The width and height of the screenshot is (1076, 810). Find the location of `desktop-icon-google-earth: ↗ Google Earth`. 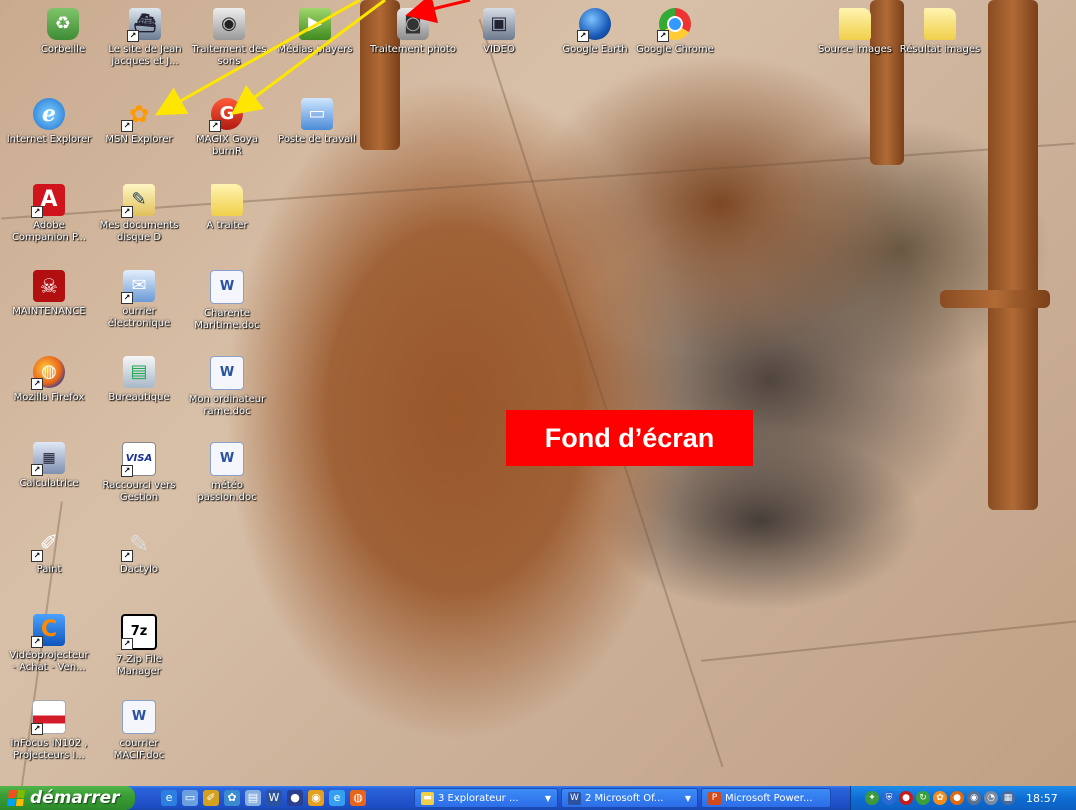

desktop-icon-google-earth: ↗ Google Earth is located at coordinates (595, 32).